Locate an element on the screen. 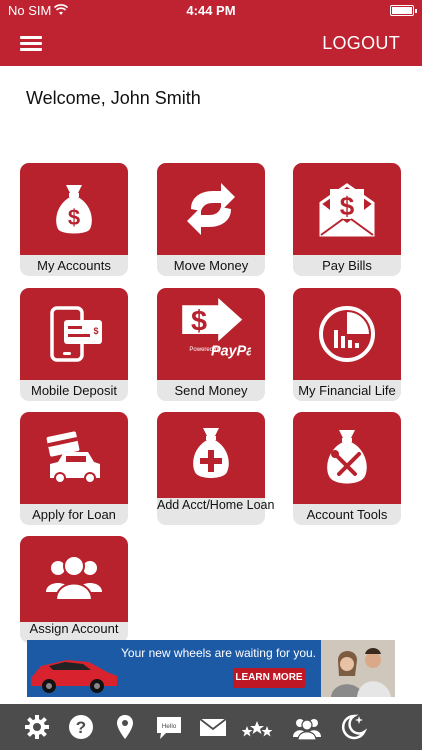  help-tab: ? is located at coordinates (81, 727).